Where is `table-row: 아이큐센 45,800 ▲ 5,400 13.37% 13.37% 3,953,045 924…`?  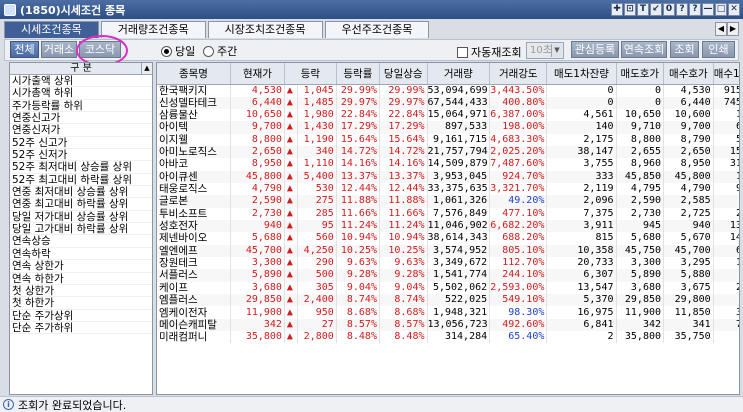
table-row: 아이큐센 45,800 ▲ 5,400 13.37% 13.37% 3,953,045 924… is located at coordinates (448, 176).